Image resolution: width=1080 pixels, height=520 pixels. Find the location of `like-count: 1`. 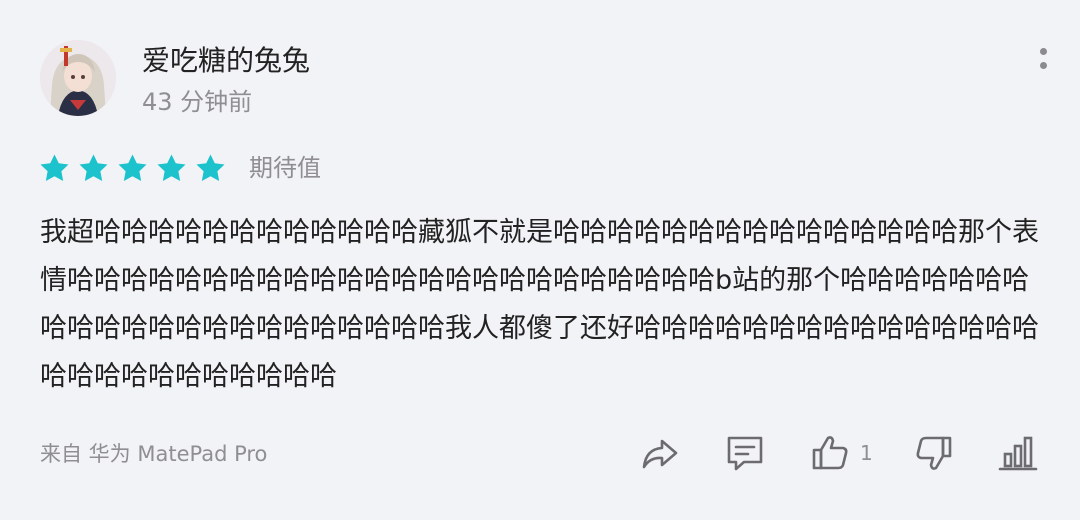

like-count: 1 is located at coordinates (866, 453).